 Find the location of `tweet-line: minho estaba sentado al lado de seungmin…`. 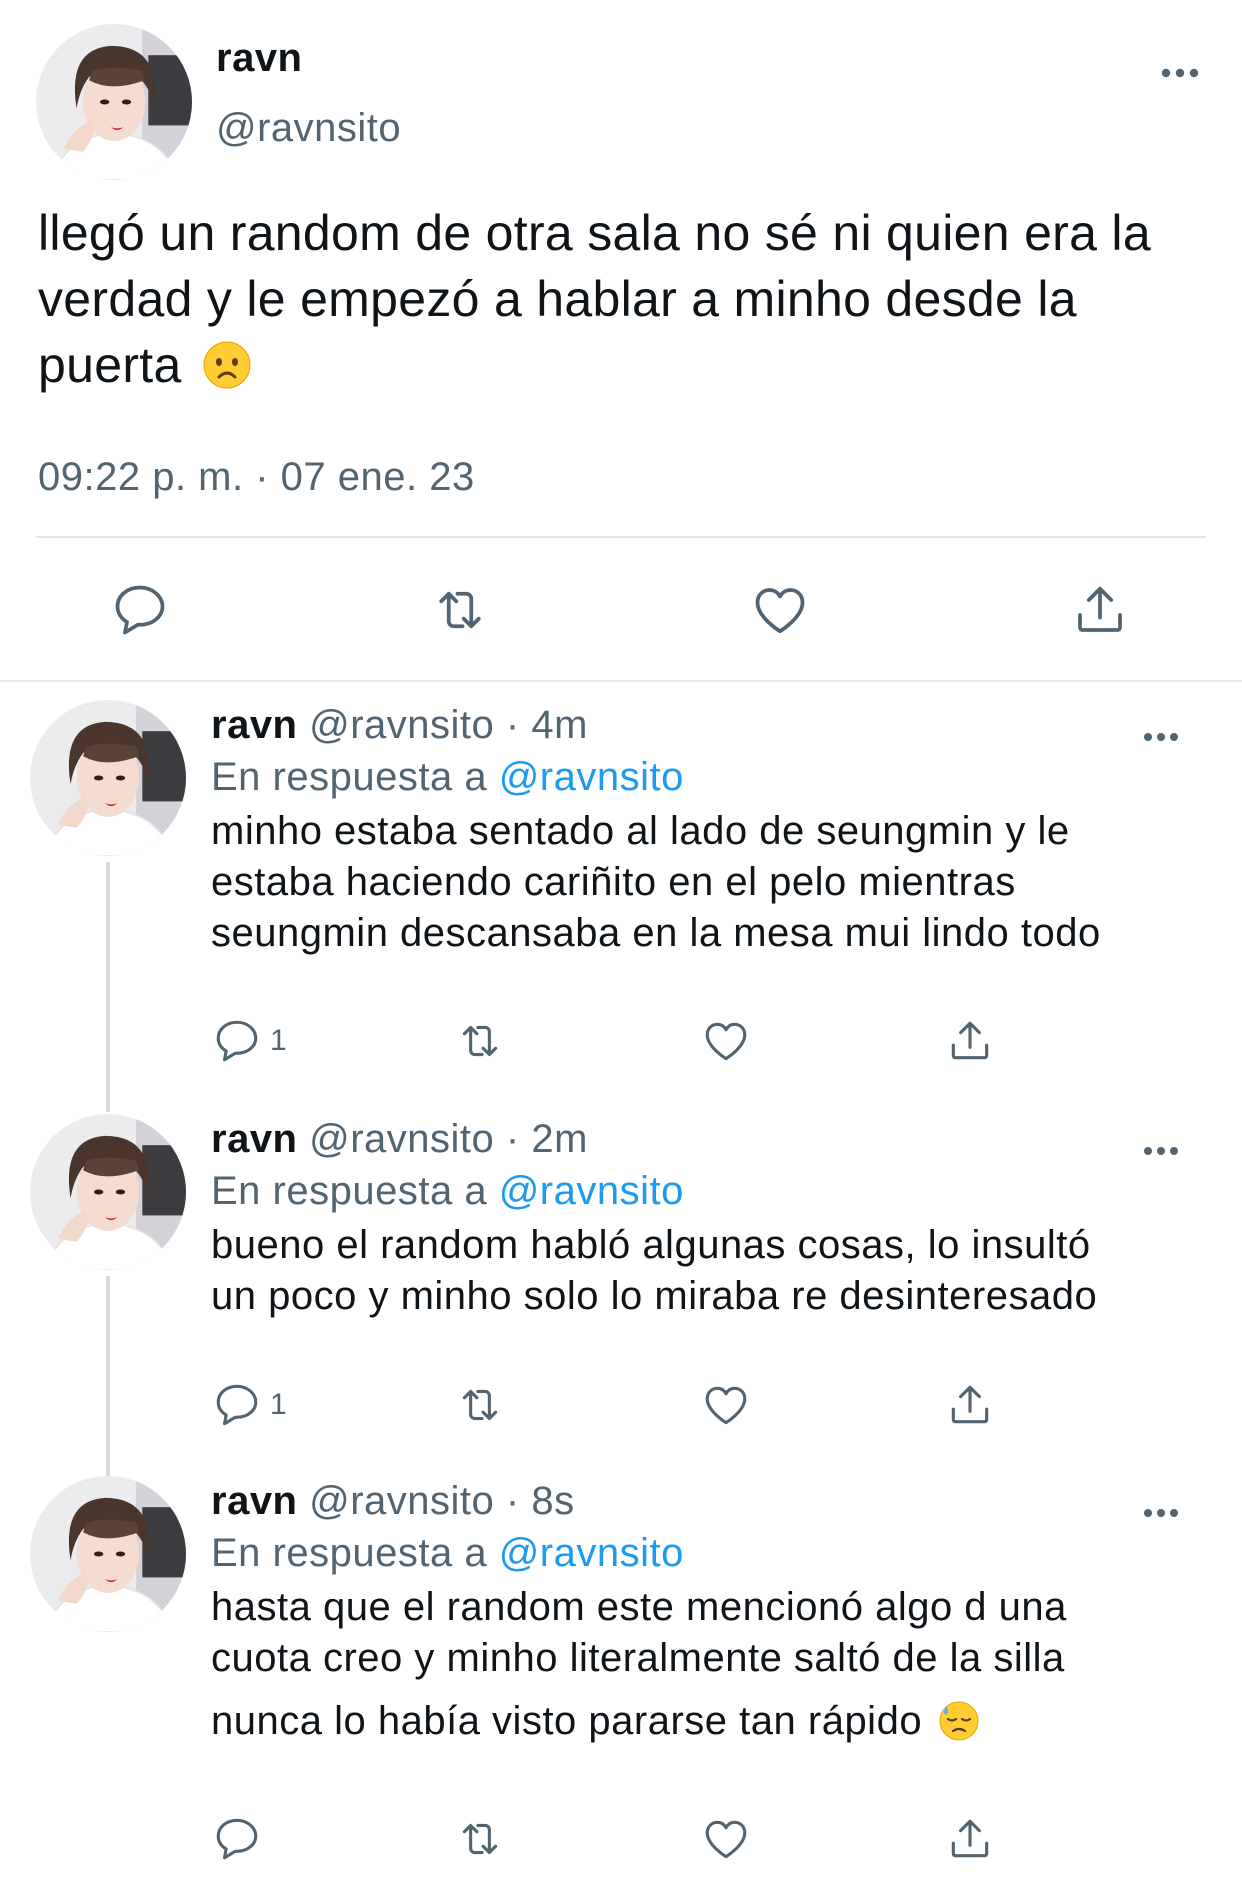

tweet-line: minho estaba sentado al lado de seungmin… is located at coordinates (640, 831).